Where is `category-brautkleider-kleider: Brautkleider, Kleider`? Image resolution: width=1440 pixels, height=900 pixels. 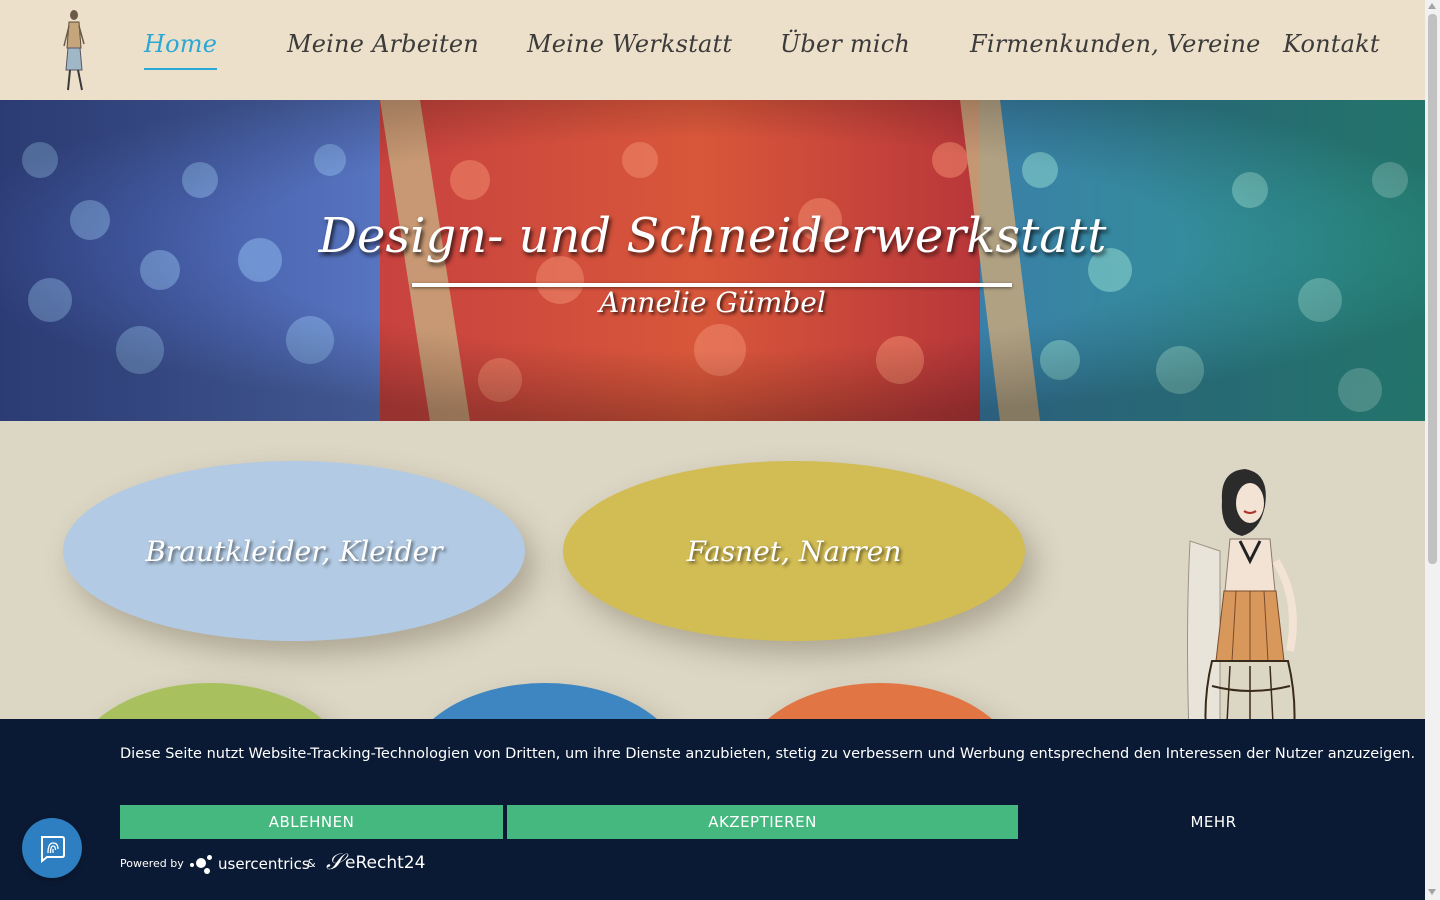 category-brautkleider-kleider: Brautkleider, Kleider is located at coordinates (294, 551).